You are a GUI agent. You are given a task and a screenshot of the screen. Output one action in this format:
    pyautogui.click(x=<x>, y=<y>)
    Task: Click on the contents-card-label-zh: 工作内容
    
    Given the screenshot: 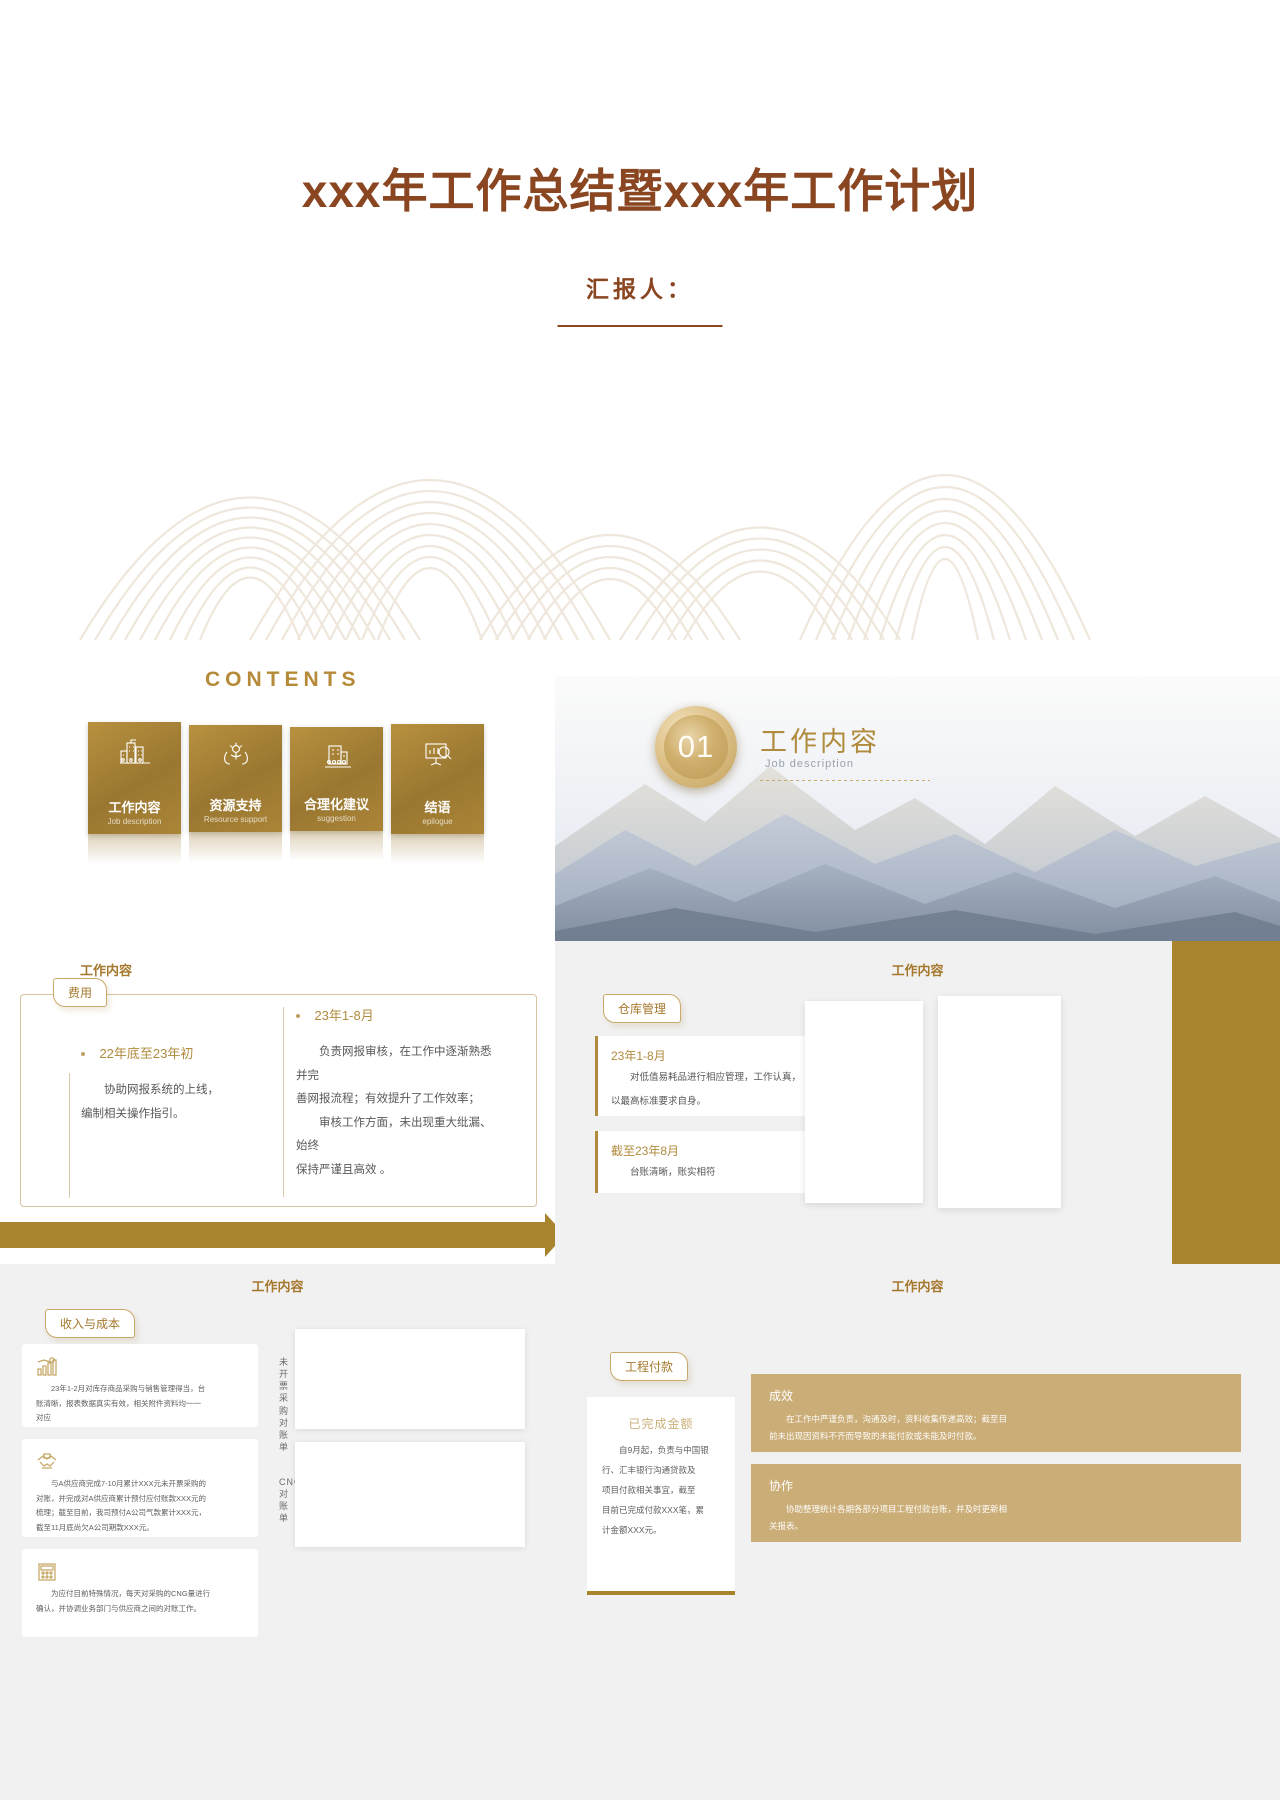 What is the action you would take?
    pyautogui.click(x=134, y=807)
    